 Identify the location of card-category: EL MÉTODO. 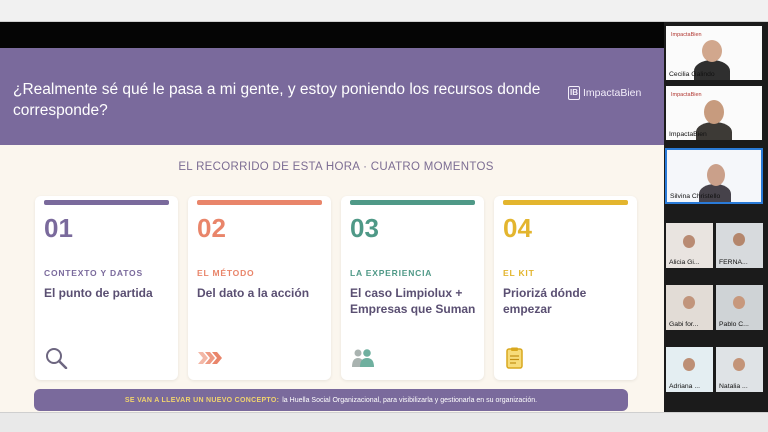
(226, 273).